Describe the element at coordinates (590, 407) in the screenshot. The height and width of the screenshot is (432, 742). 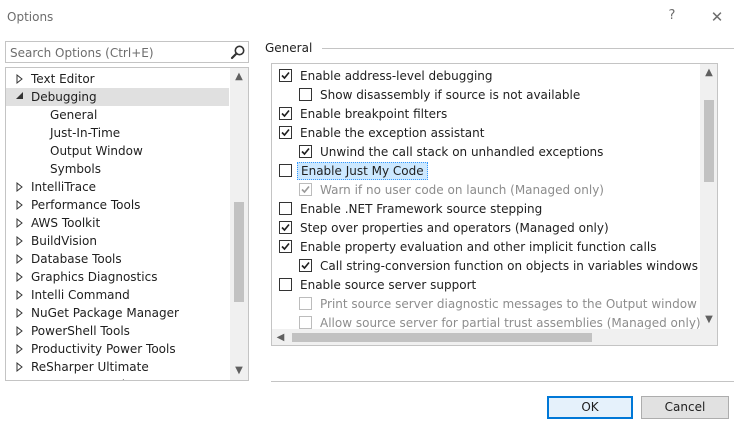
I see `ok-button: OK` at that location.